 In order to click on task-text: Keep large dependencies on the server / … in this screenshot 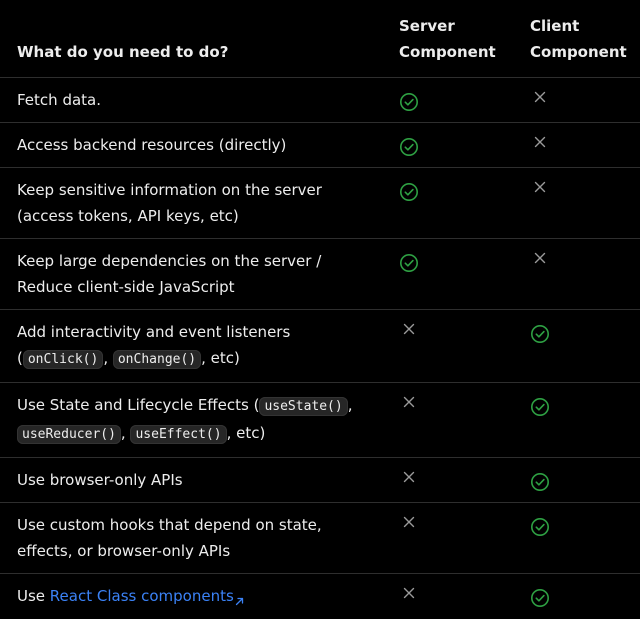, I will do `click(169, 274)`.